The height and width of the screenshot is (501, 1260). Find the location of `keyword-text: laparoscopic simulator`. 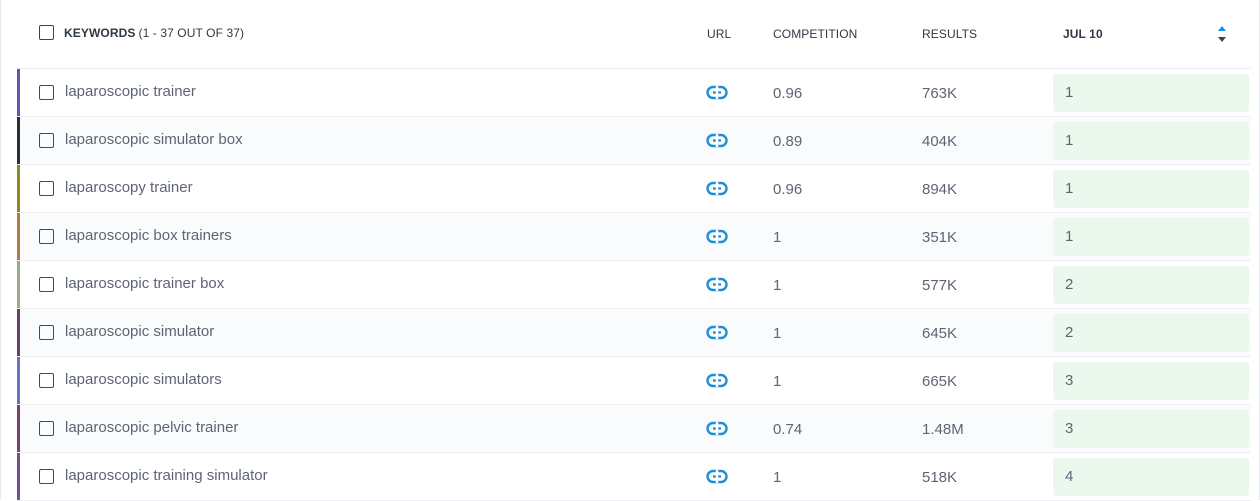

keyword-text: laparoscopic simulator is located at coordinates (140, 331).